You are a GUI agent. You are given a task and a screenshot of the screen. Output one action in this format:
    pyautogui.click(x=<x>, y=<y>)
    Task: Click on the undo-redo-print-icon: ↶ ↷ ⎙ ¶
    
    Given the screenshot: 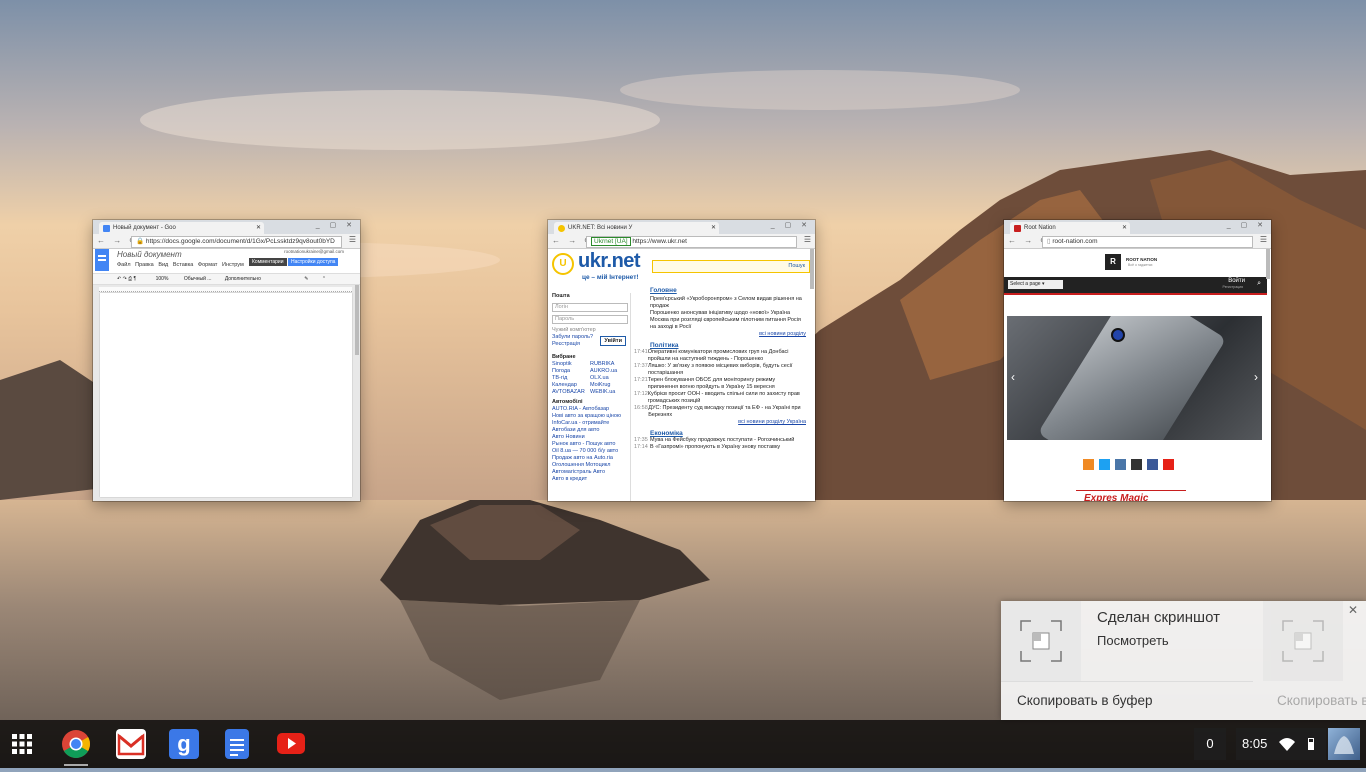 What is the action you would take?
    pyautogui.click(x=126, y=279)
    